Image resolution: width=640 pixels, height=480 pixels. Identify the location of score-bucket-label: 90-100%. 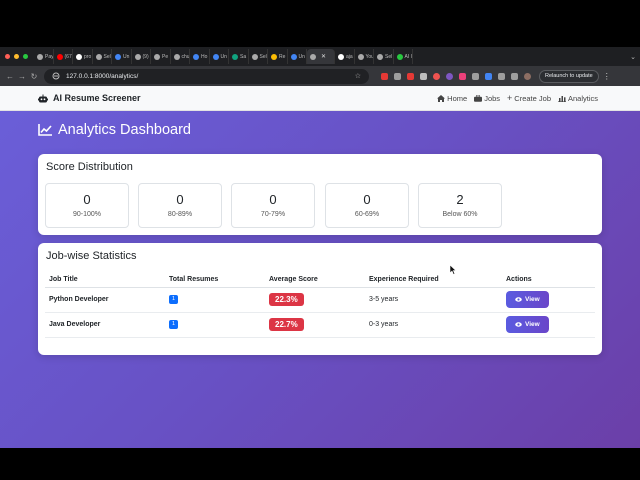
(87, 214).